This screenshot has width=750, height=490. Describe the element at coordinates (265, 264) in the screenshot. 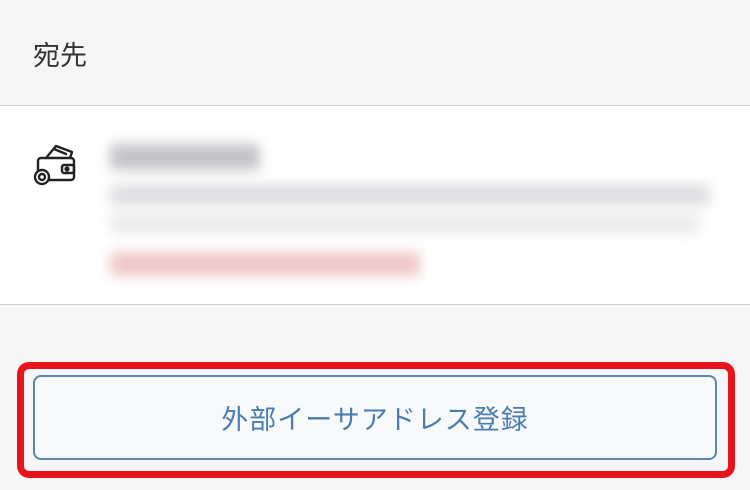

I see `address-note-redacted` at that location.